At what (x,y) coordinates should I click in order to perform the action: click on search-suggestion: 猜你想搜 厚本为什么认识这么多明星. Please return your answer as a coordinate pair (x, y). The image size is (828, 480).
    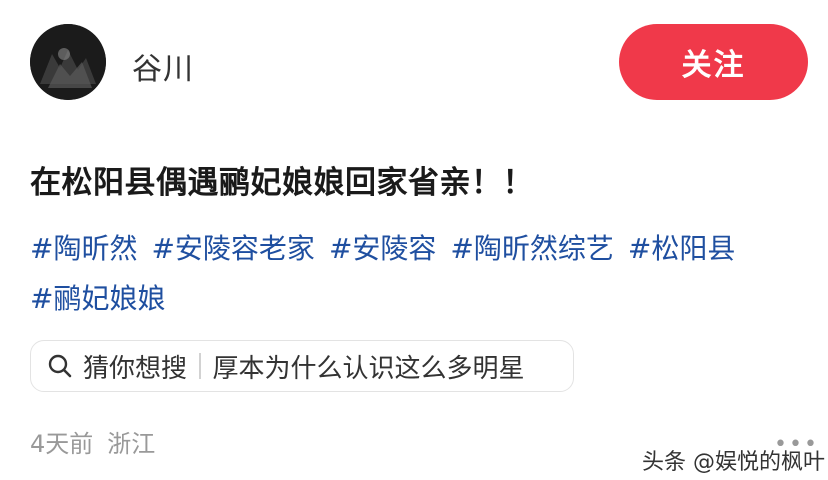
    Looking at the image, I should click on (302, 366).